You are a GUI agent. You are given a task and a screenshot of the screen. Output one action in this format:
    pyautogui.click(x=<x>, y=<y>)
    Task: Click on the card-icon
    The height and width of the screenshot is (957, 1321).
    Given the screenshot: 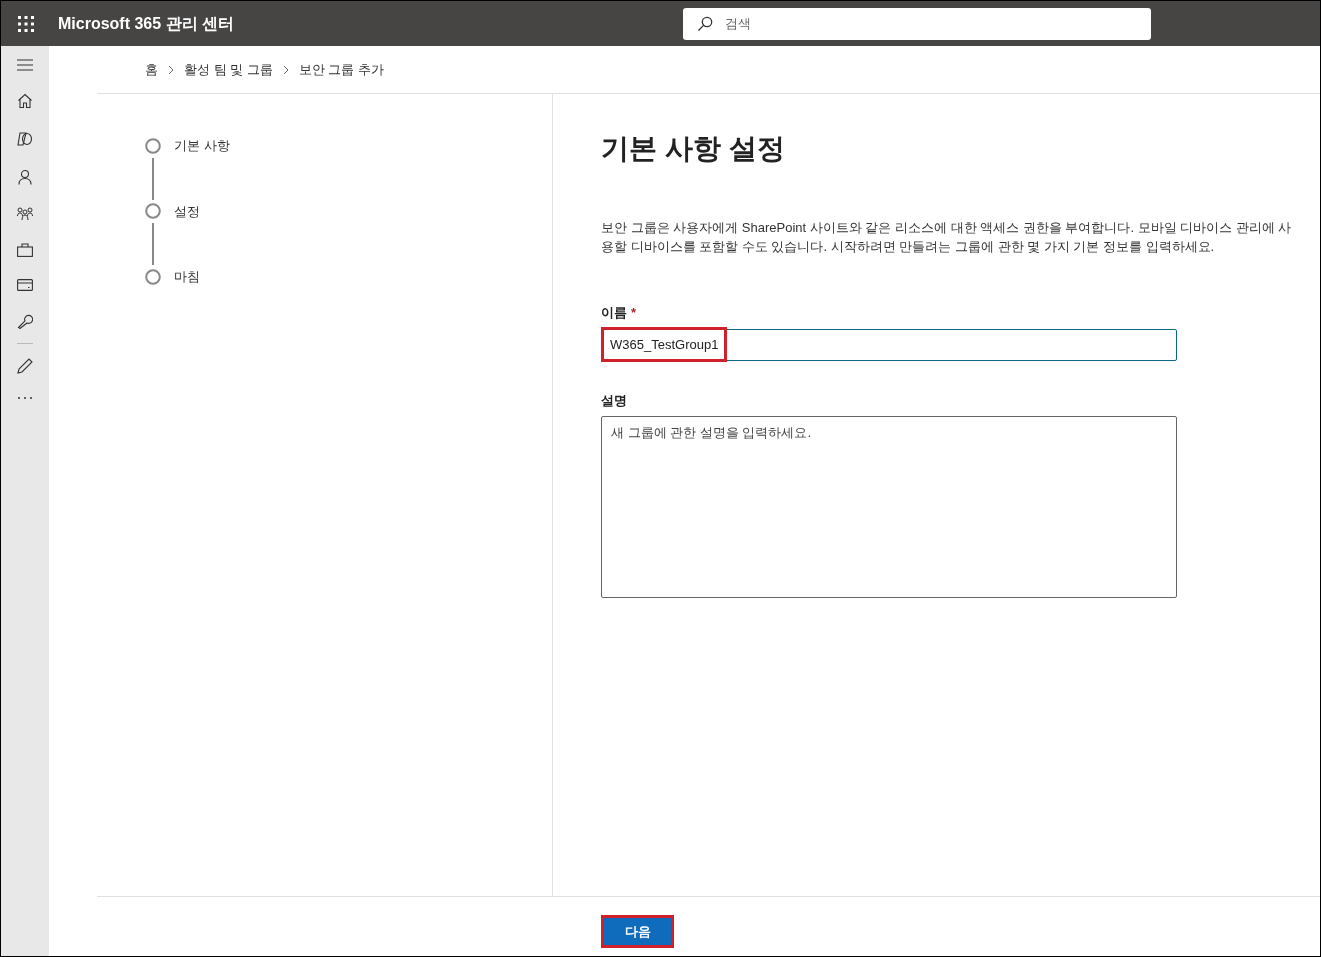 What is the action you would take?
    pyautogui.click(x=25, y=285)
    